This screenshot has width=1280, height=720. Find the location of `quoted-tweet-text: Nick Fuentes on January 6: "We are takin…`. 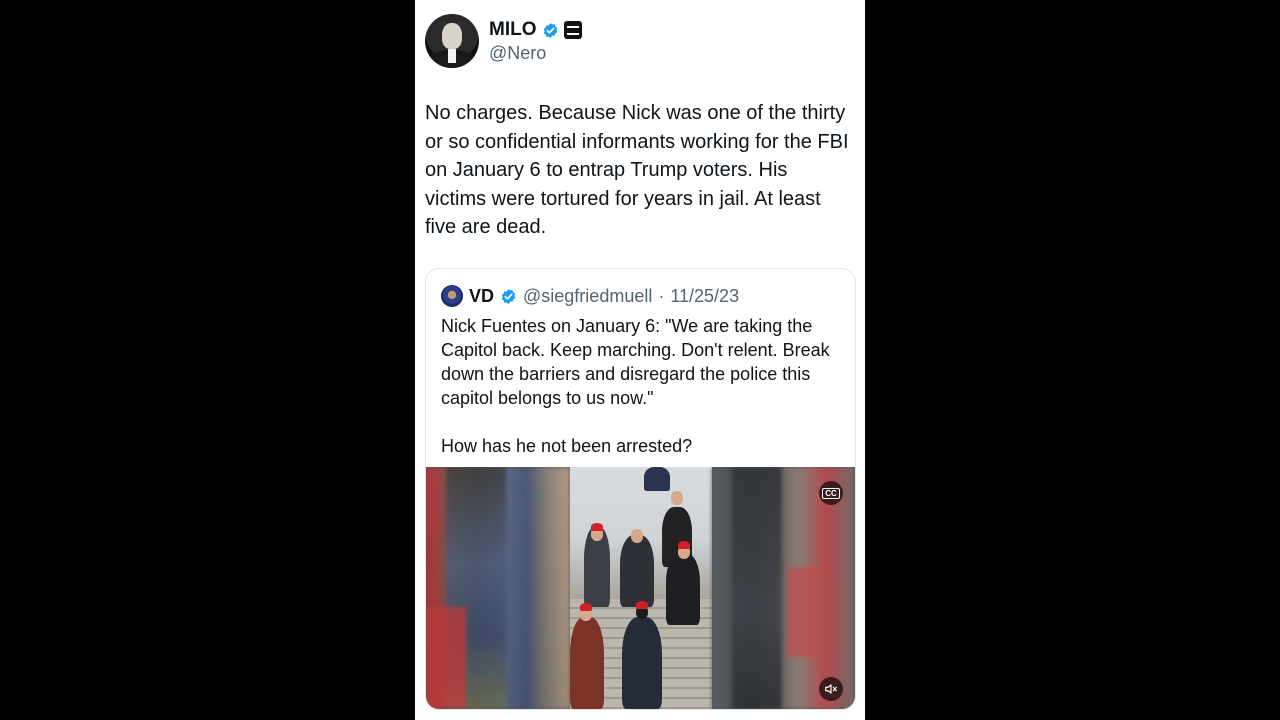

quoted-tweet-text: Nick Fuentes on January 6: "We are takin… is located at coordinates (635, 386).